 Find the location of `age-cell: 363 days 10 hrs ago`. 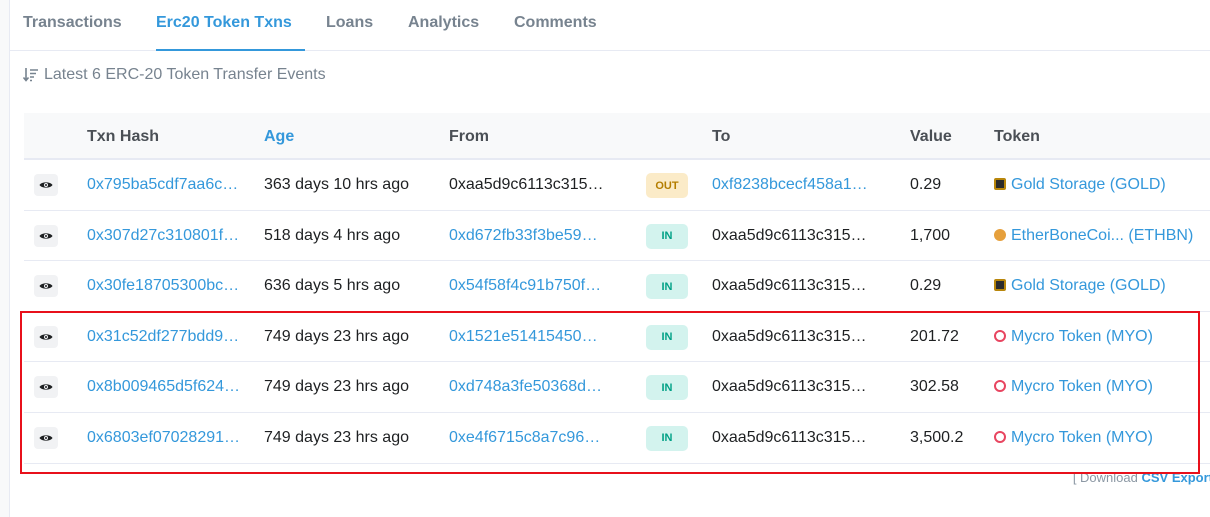

age-cell: 363 days 10 hrs ago is located at coordinates (336, 184).